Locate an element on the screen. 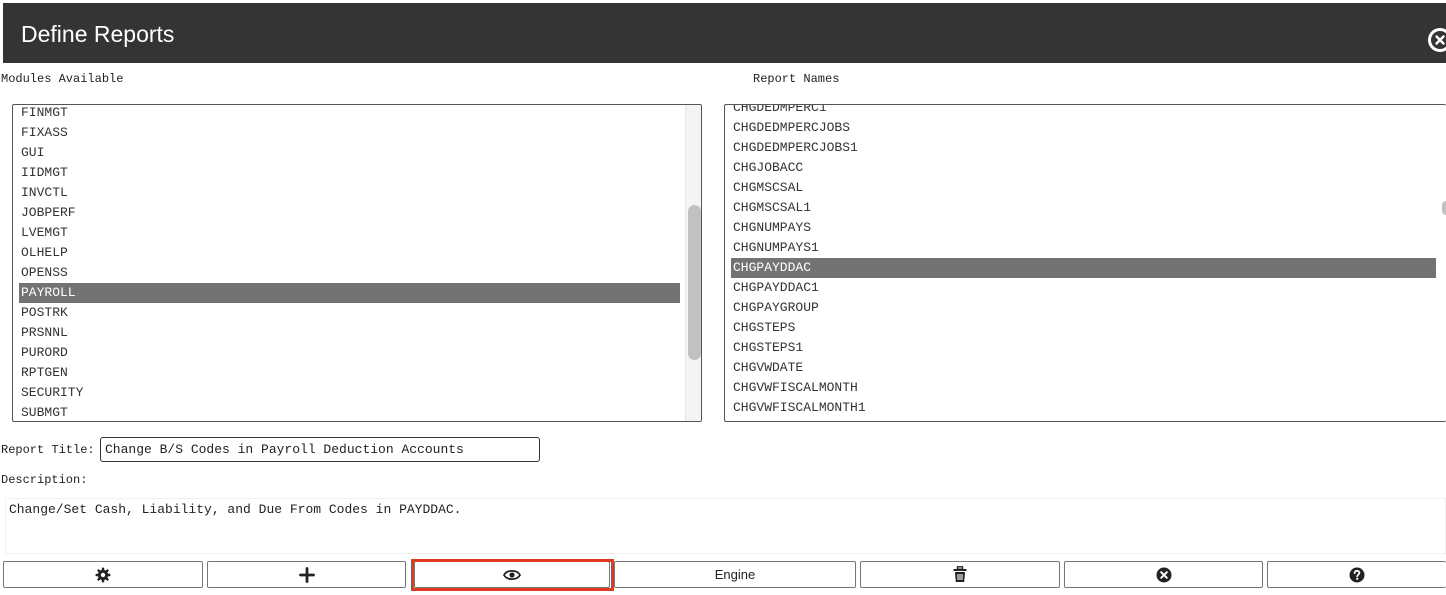 This screenshot has height=595, width=1446. delete-button is located at coordinates (960, 574).